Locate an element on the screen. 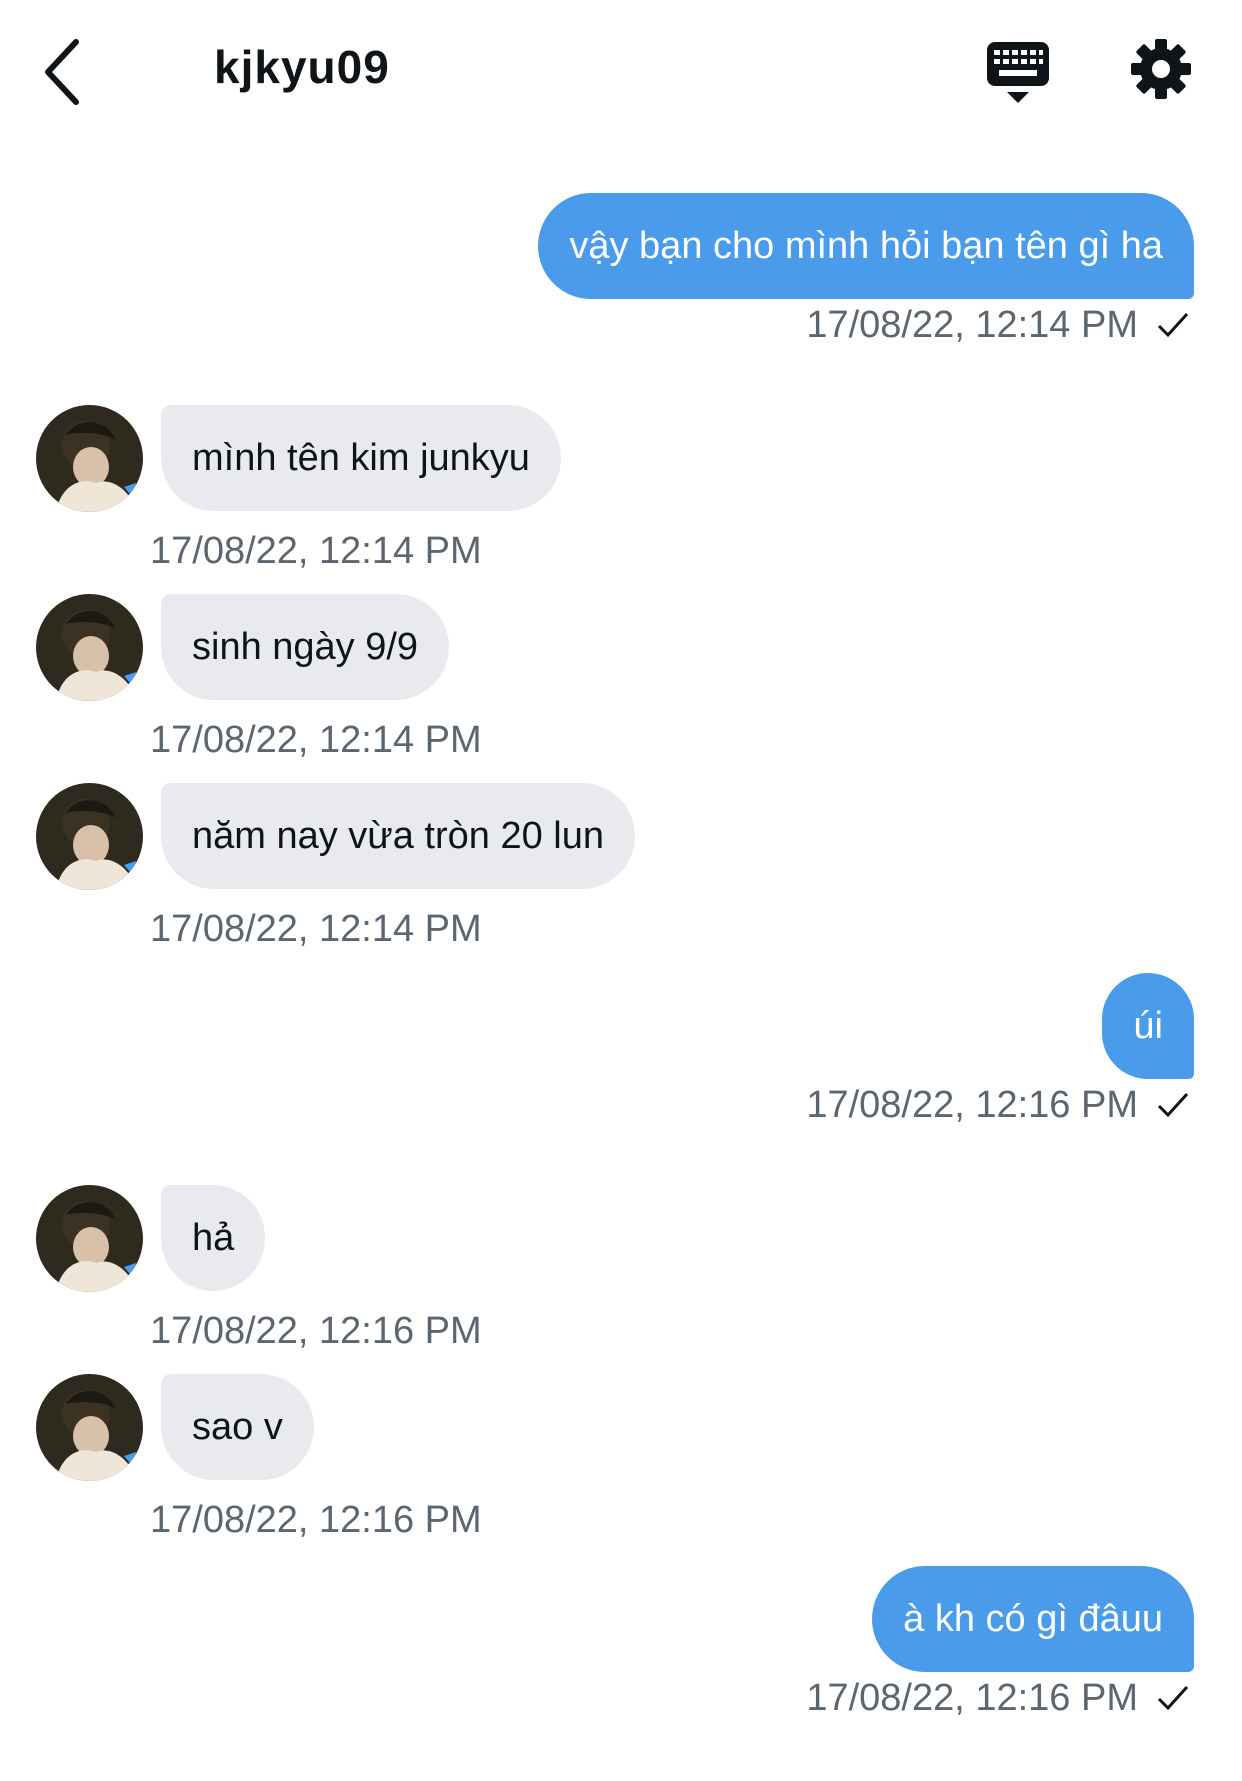  outgoing-message: úi 17/08/22, 12:16 PM is located at coordinates (1000, 1052).